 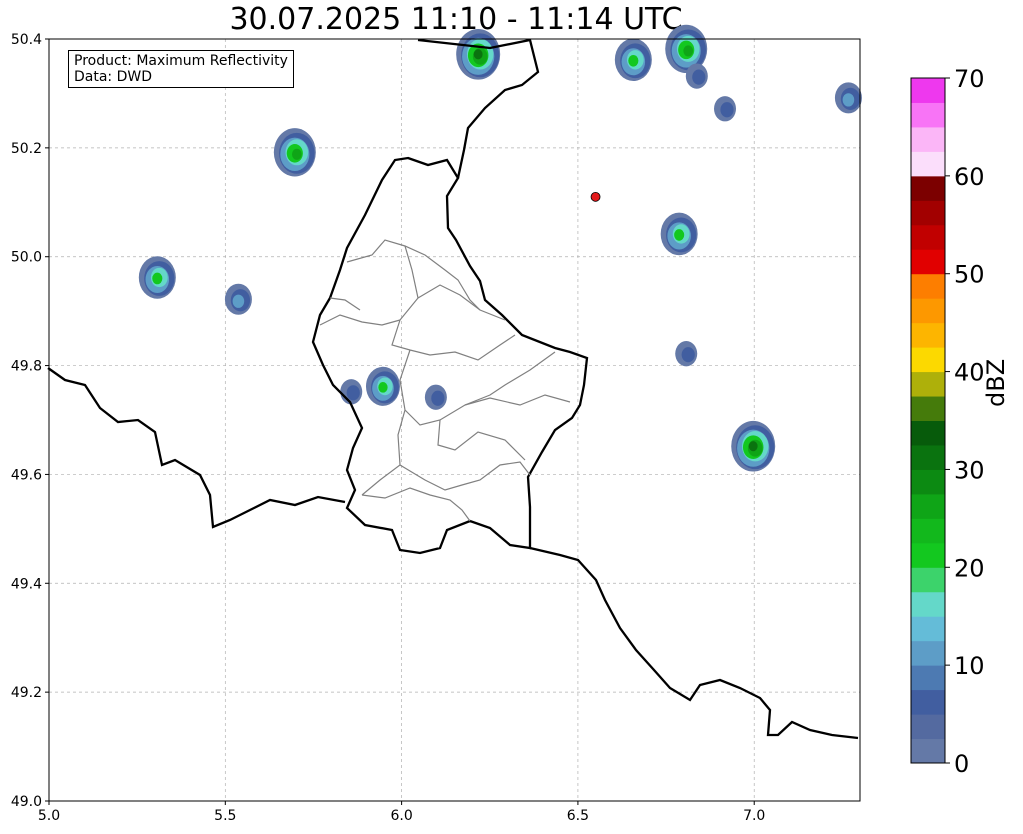 What do you see at coordinates (969, 79) in the screenshot?
I see `colorbar-tick-label: 70` at bounding box center [969, 79].